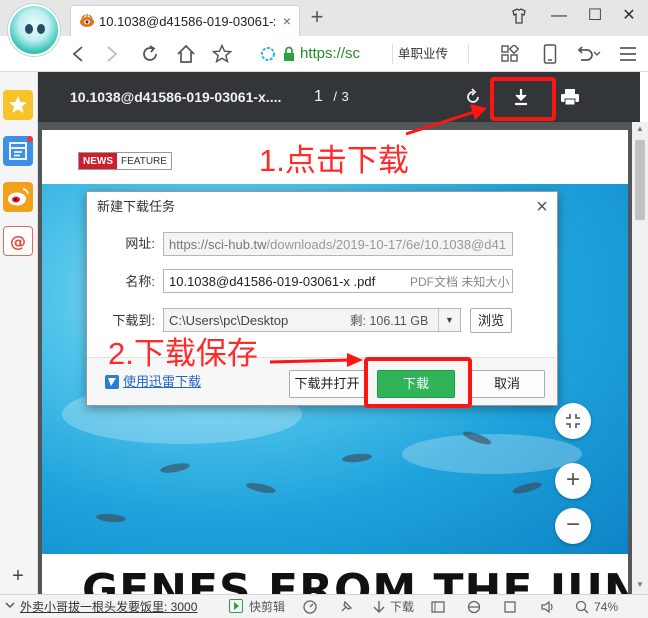  I want to click on annotation-step2: 2.下载保存, so click(183, 353).